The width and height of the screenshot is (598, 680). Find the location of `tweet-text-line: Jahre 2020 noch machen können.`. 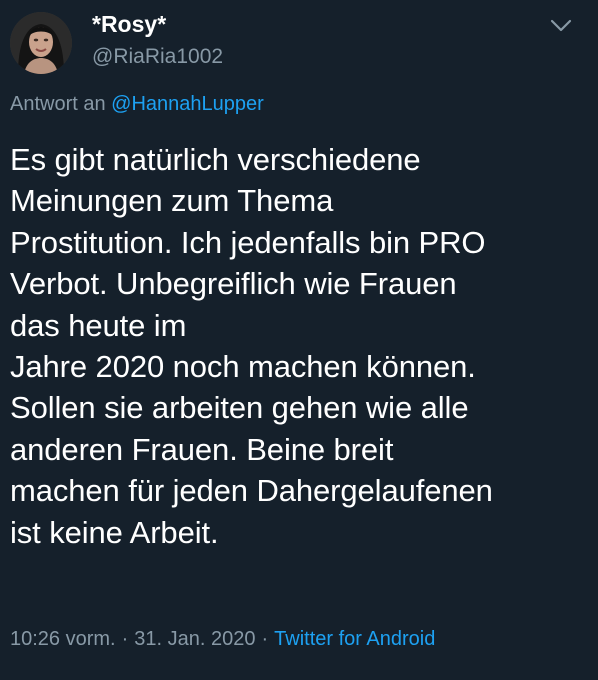

tweet-text-line: Jahre 2020 noch machen können. is located at coordinates (243, 367).